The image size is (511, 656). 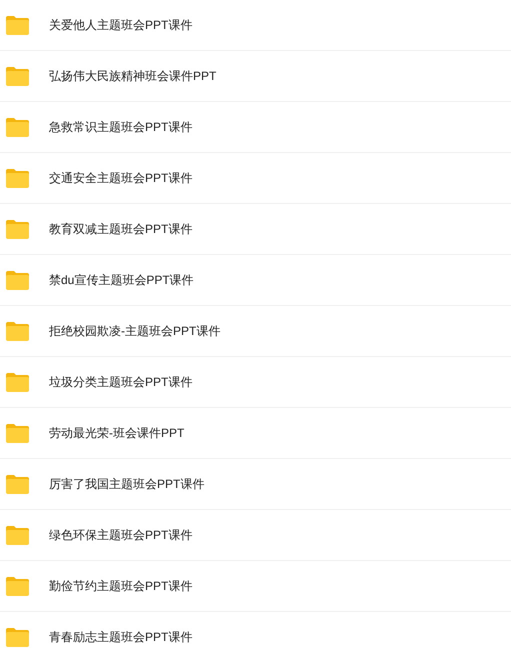 I want to click on folder-row: 关爱他人主题班会PPT课件, so click(x=255, y=25).